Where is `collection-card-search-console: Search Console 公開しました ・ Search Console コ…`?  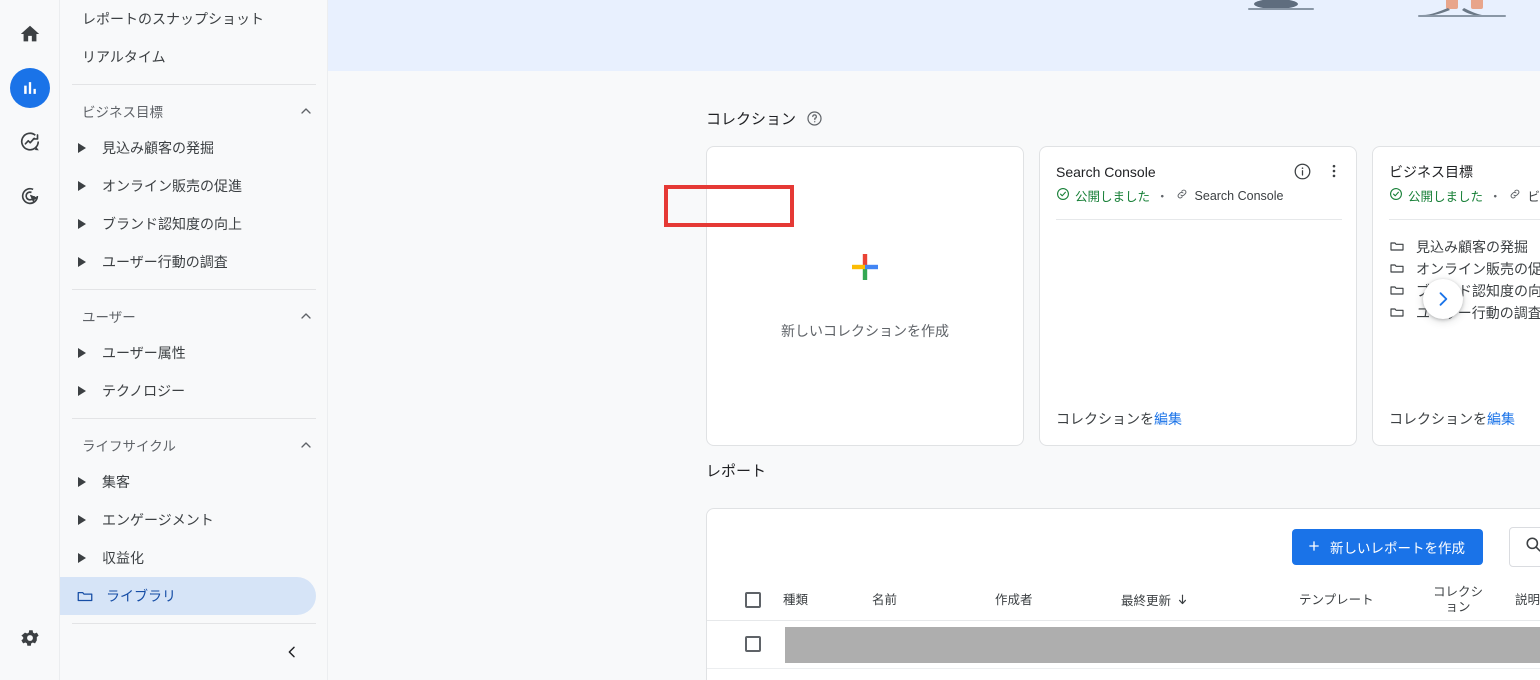 collection-card-search-console: Search Console 公開しました ・ Search Console コ… is located at coordinates (1198, 296).